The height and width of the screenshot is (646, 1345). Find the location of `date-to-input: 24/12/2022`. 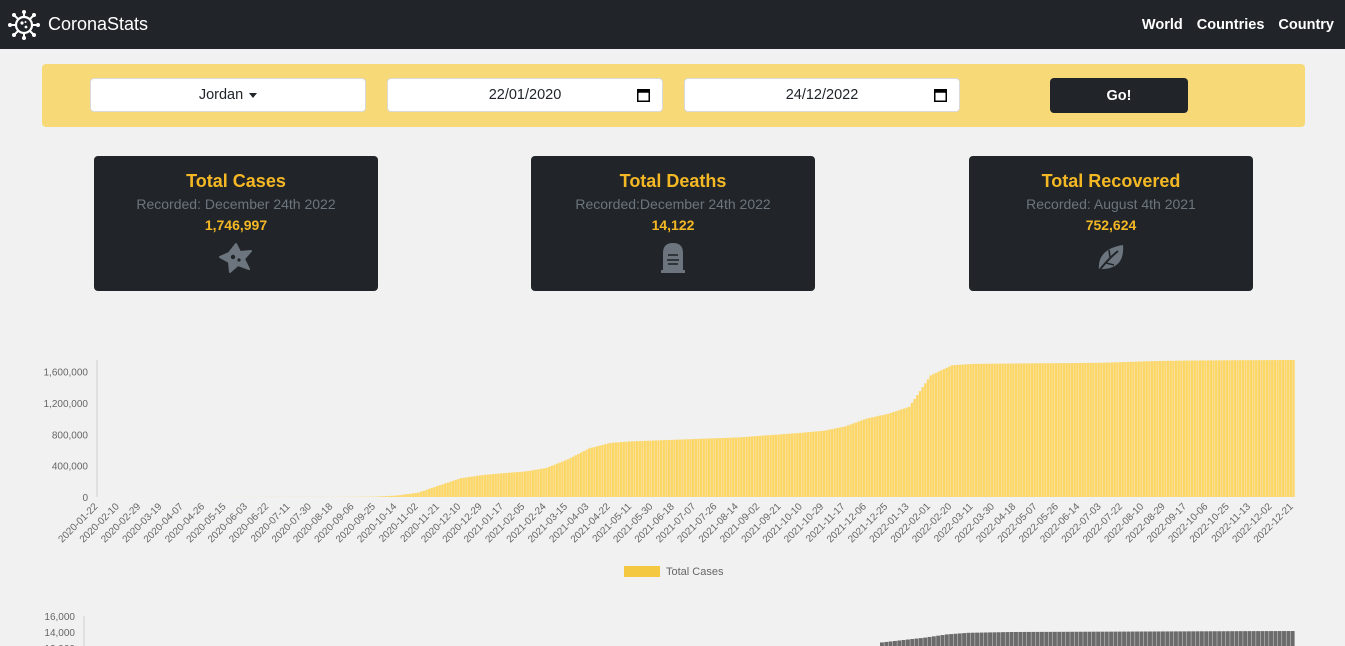

date-to-input: 24/12/2022 is located at coordinates (822, 95).